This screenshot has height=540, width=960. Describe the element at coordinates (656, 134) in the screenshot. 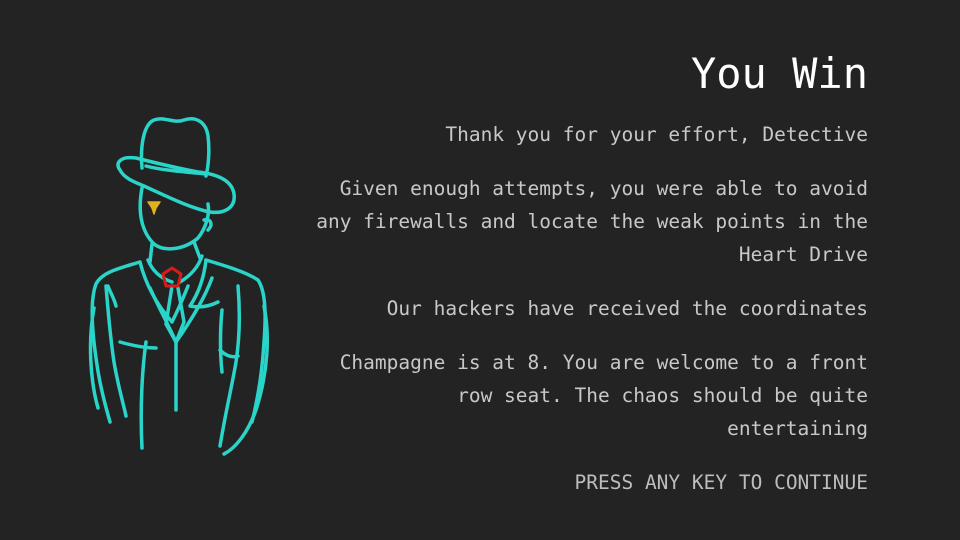

I see `message-paragraph-1: Thank you for your effort, Detective` at that location.